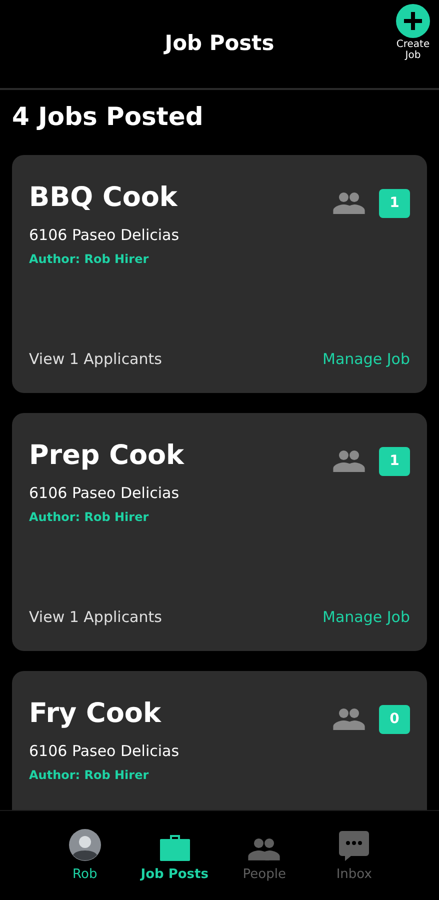 The width and height of the screenshot is (439, 900). Describe the element at coordinates (108, 117) in the screenshot. I see `jobs-count: 4 Jobs Posted` at that location.